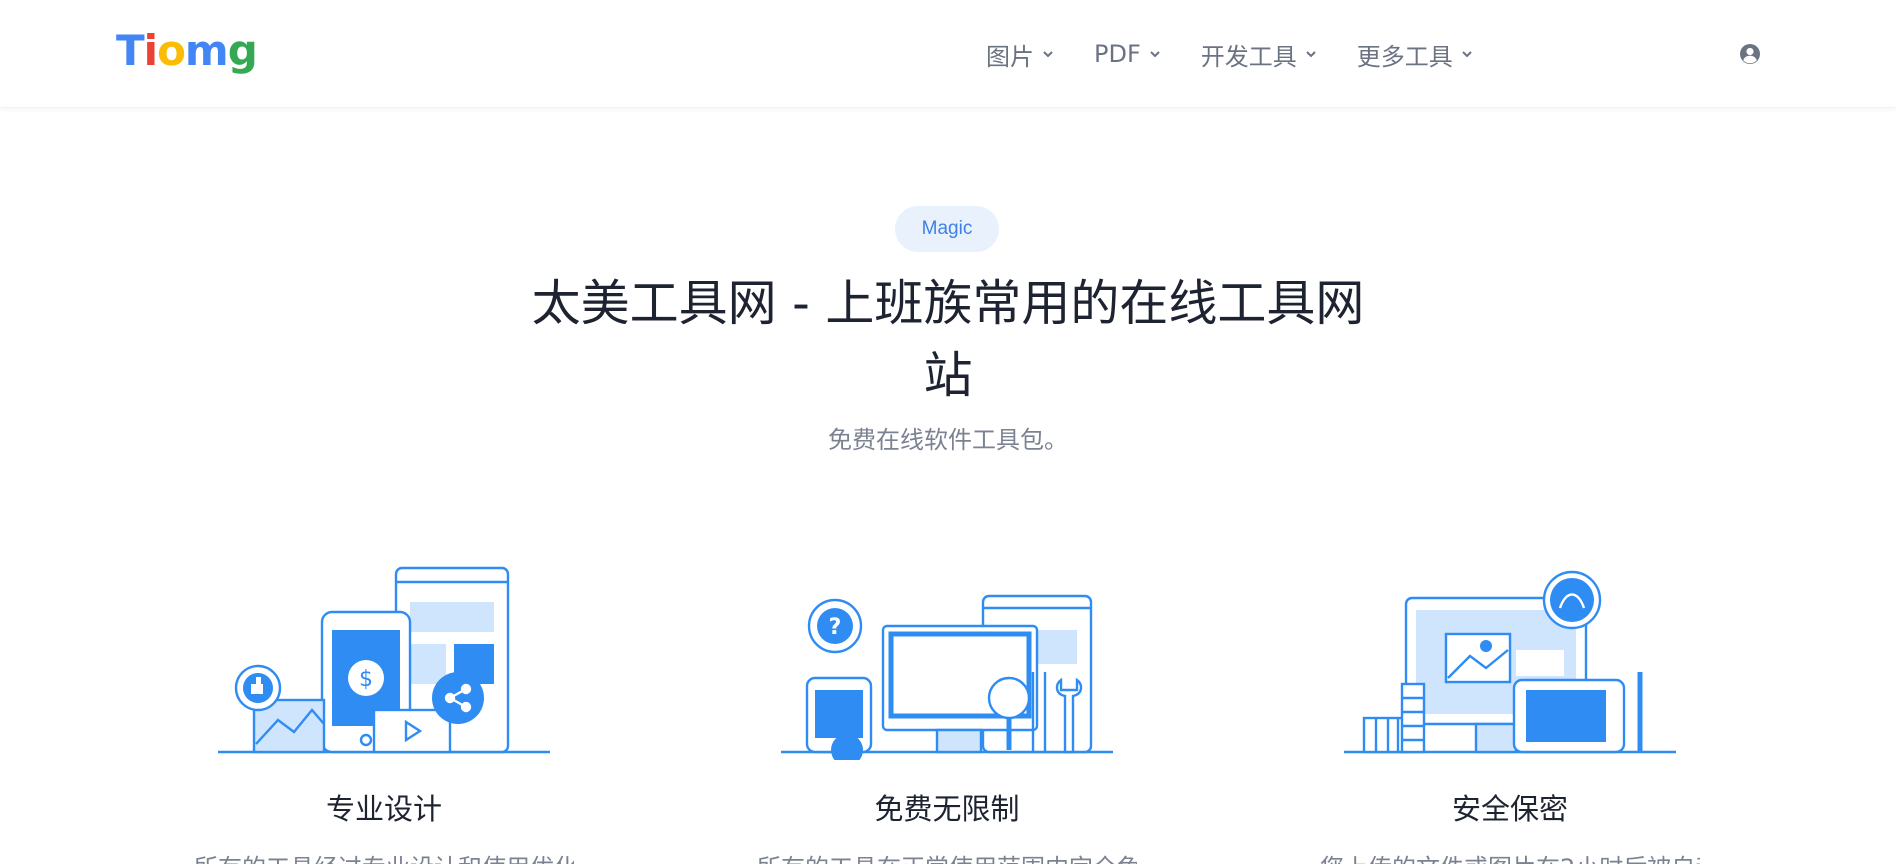 The image size is (1896, 864). Describe the element at coordinates (947, 229) in the screenshot. I see `magic-badge: Magic` at that location.